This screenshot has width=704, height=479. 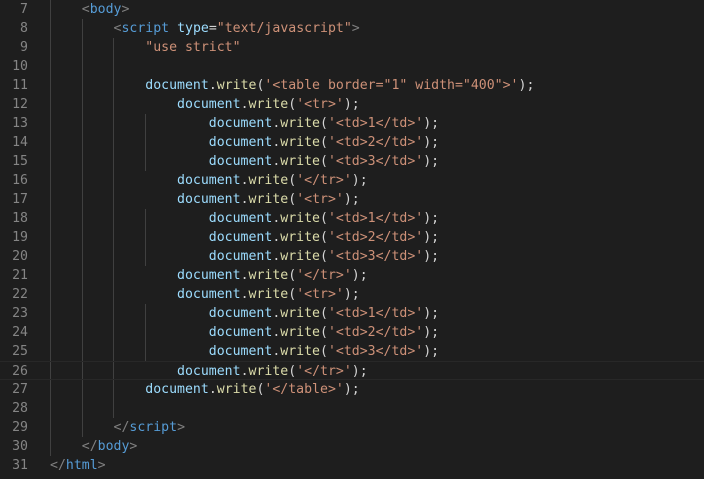 What do you see at coordinates (20, 408) in the screenshot?
I see `line-number: 28` at bounding box center [20, 408].